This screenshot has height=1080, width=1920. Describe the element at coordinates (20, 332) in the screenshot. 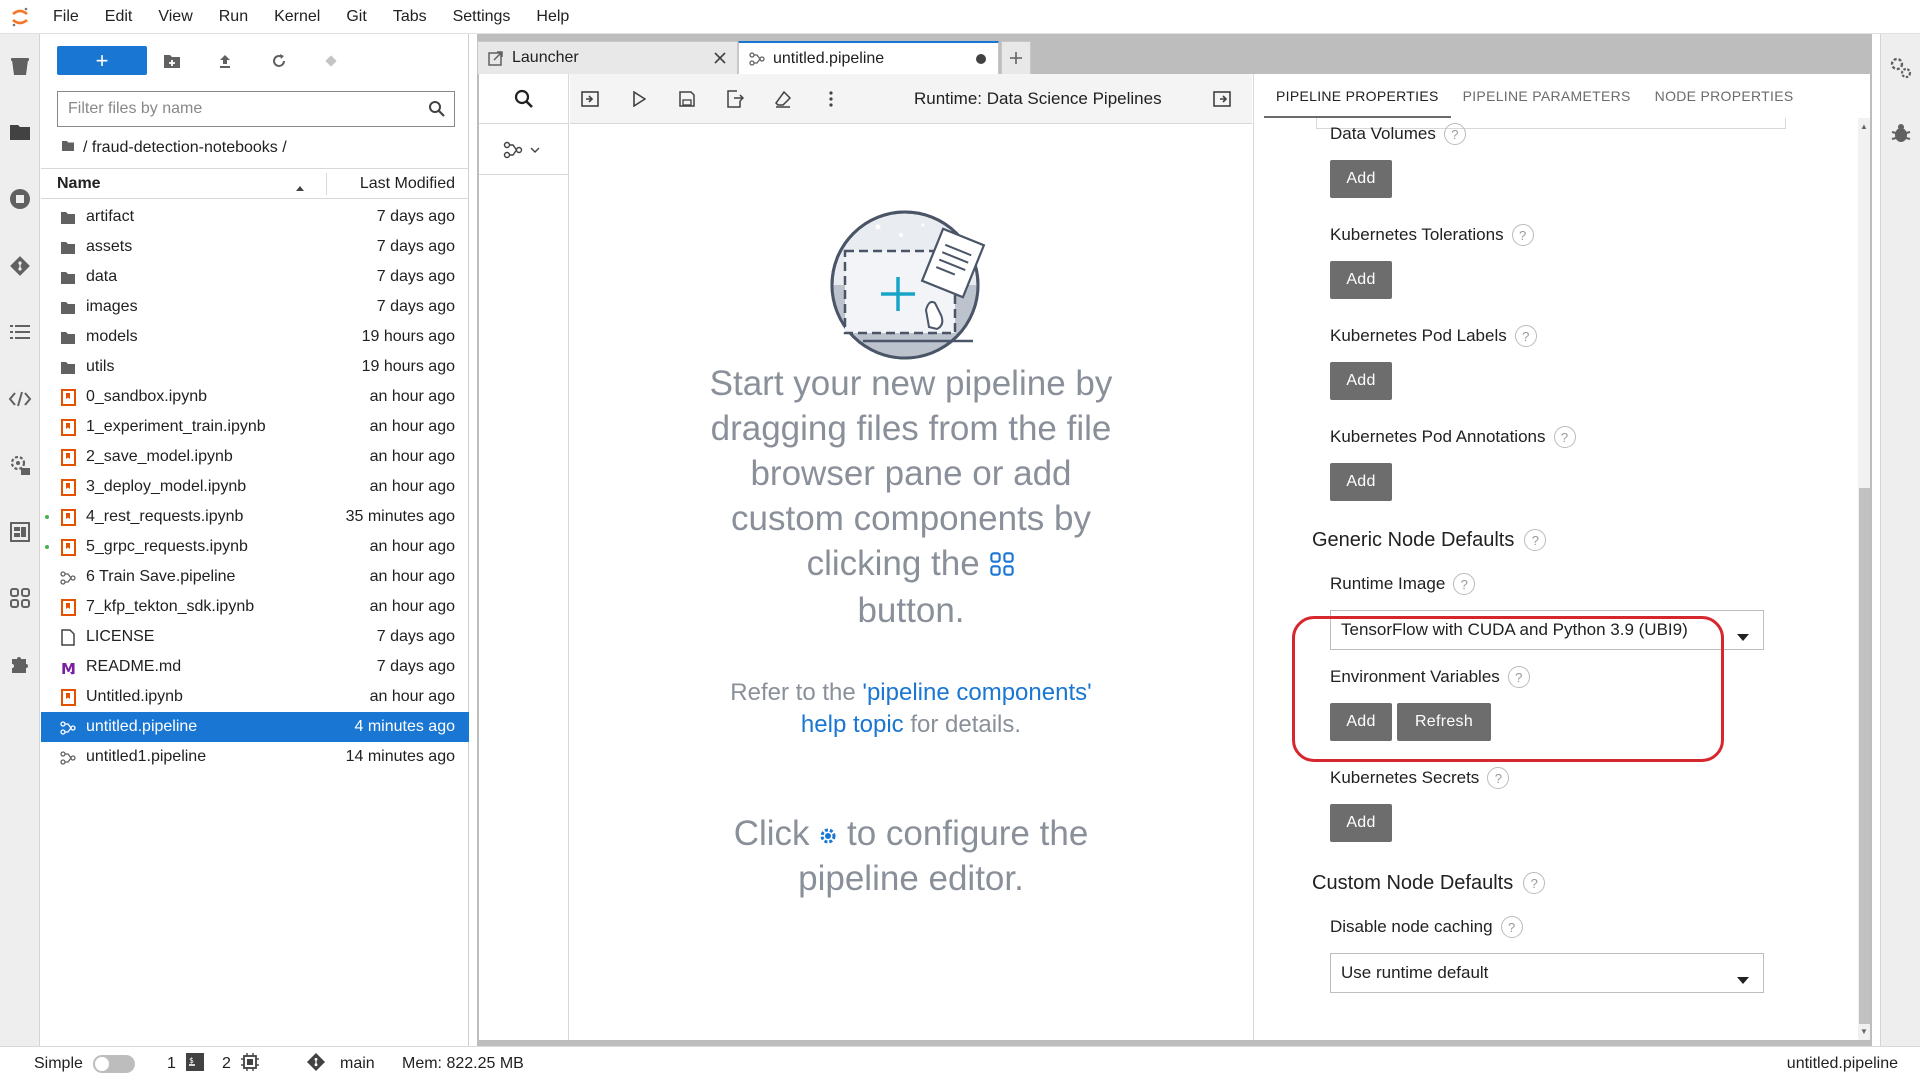

I see `toc-icon` at that location.